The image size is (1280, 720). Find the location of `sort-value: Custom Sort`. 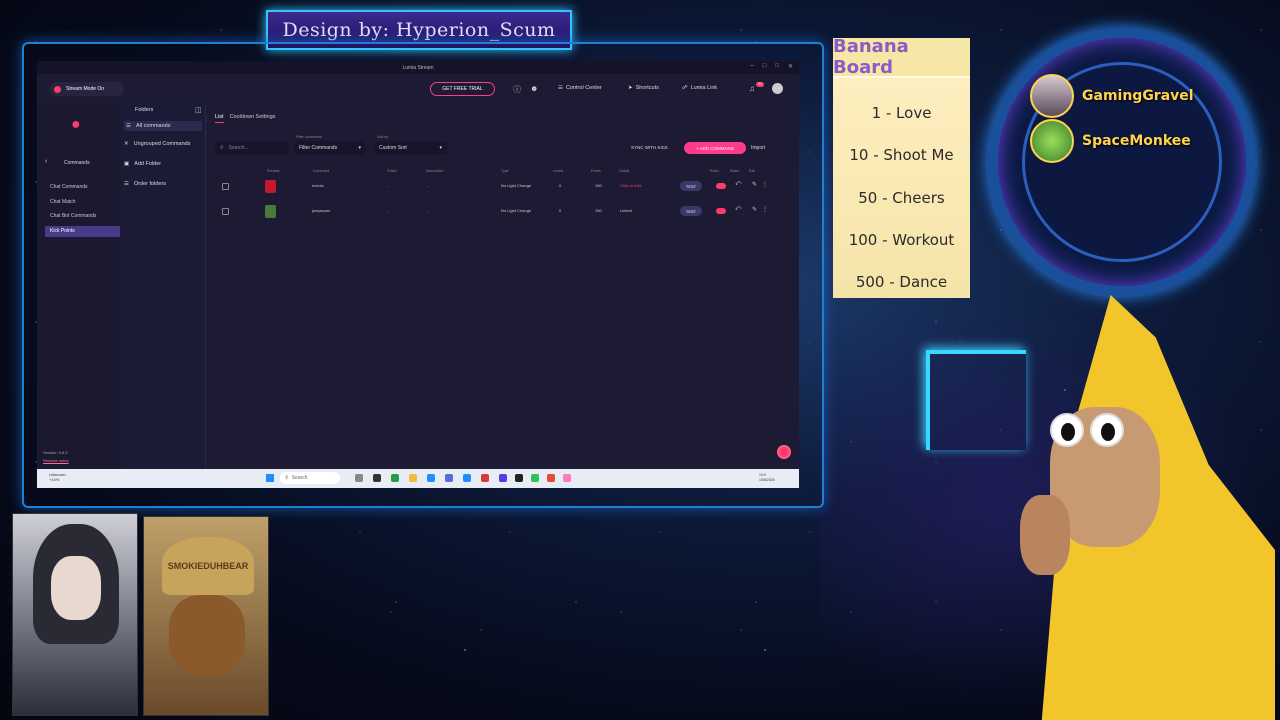

sort-value: Custom Sort is located at coordinates (393, 148).